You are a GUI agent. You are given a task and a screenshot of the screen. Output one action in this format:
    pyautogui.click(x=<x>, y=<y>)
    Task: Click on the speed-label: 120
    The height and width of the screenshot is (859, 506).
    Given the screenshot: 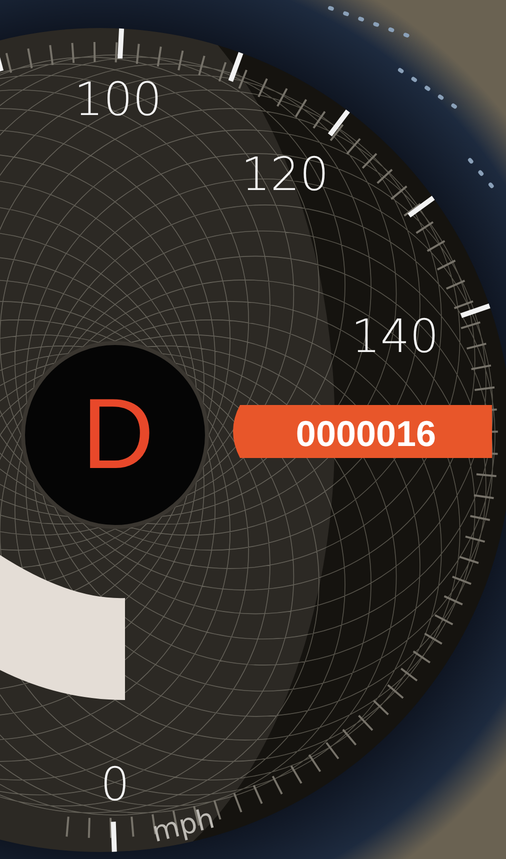 What is the action you would take?
    pyautogui.click(x=285, y=174)
    